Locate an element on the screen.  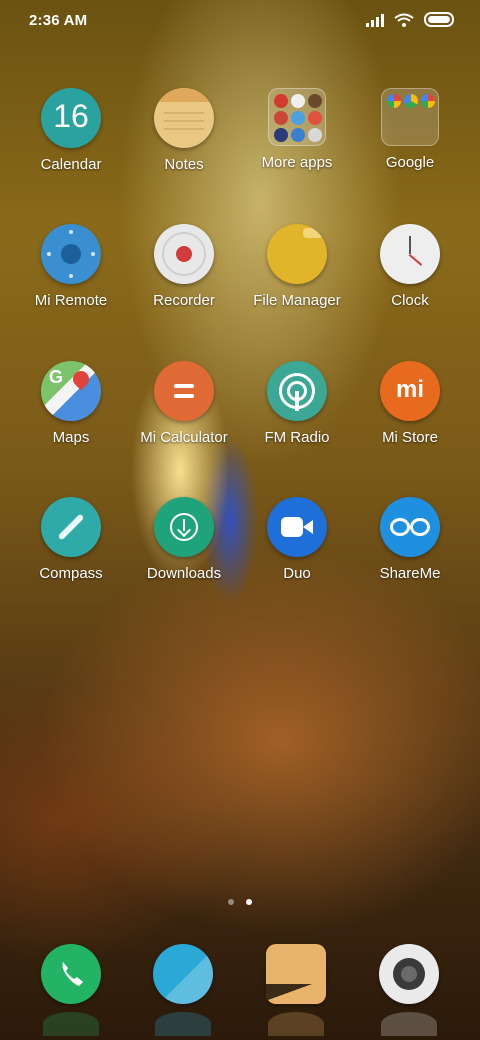
notes-icon is located at coordinates (184, 118).